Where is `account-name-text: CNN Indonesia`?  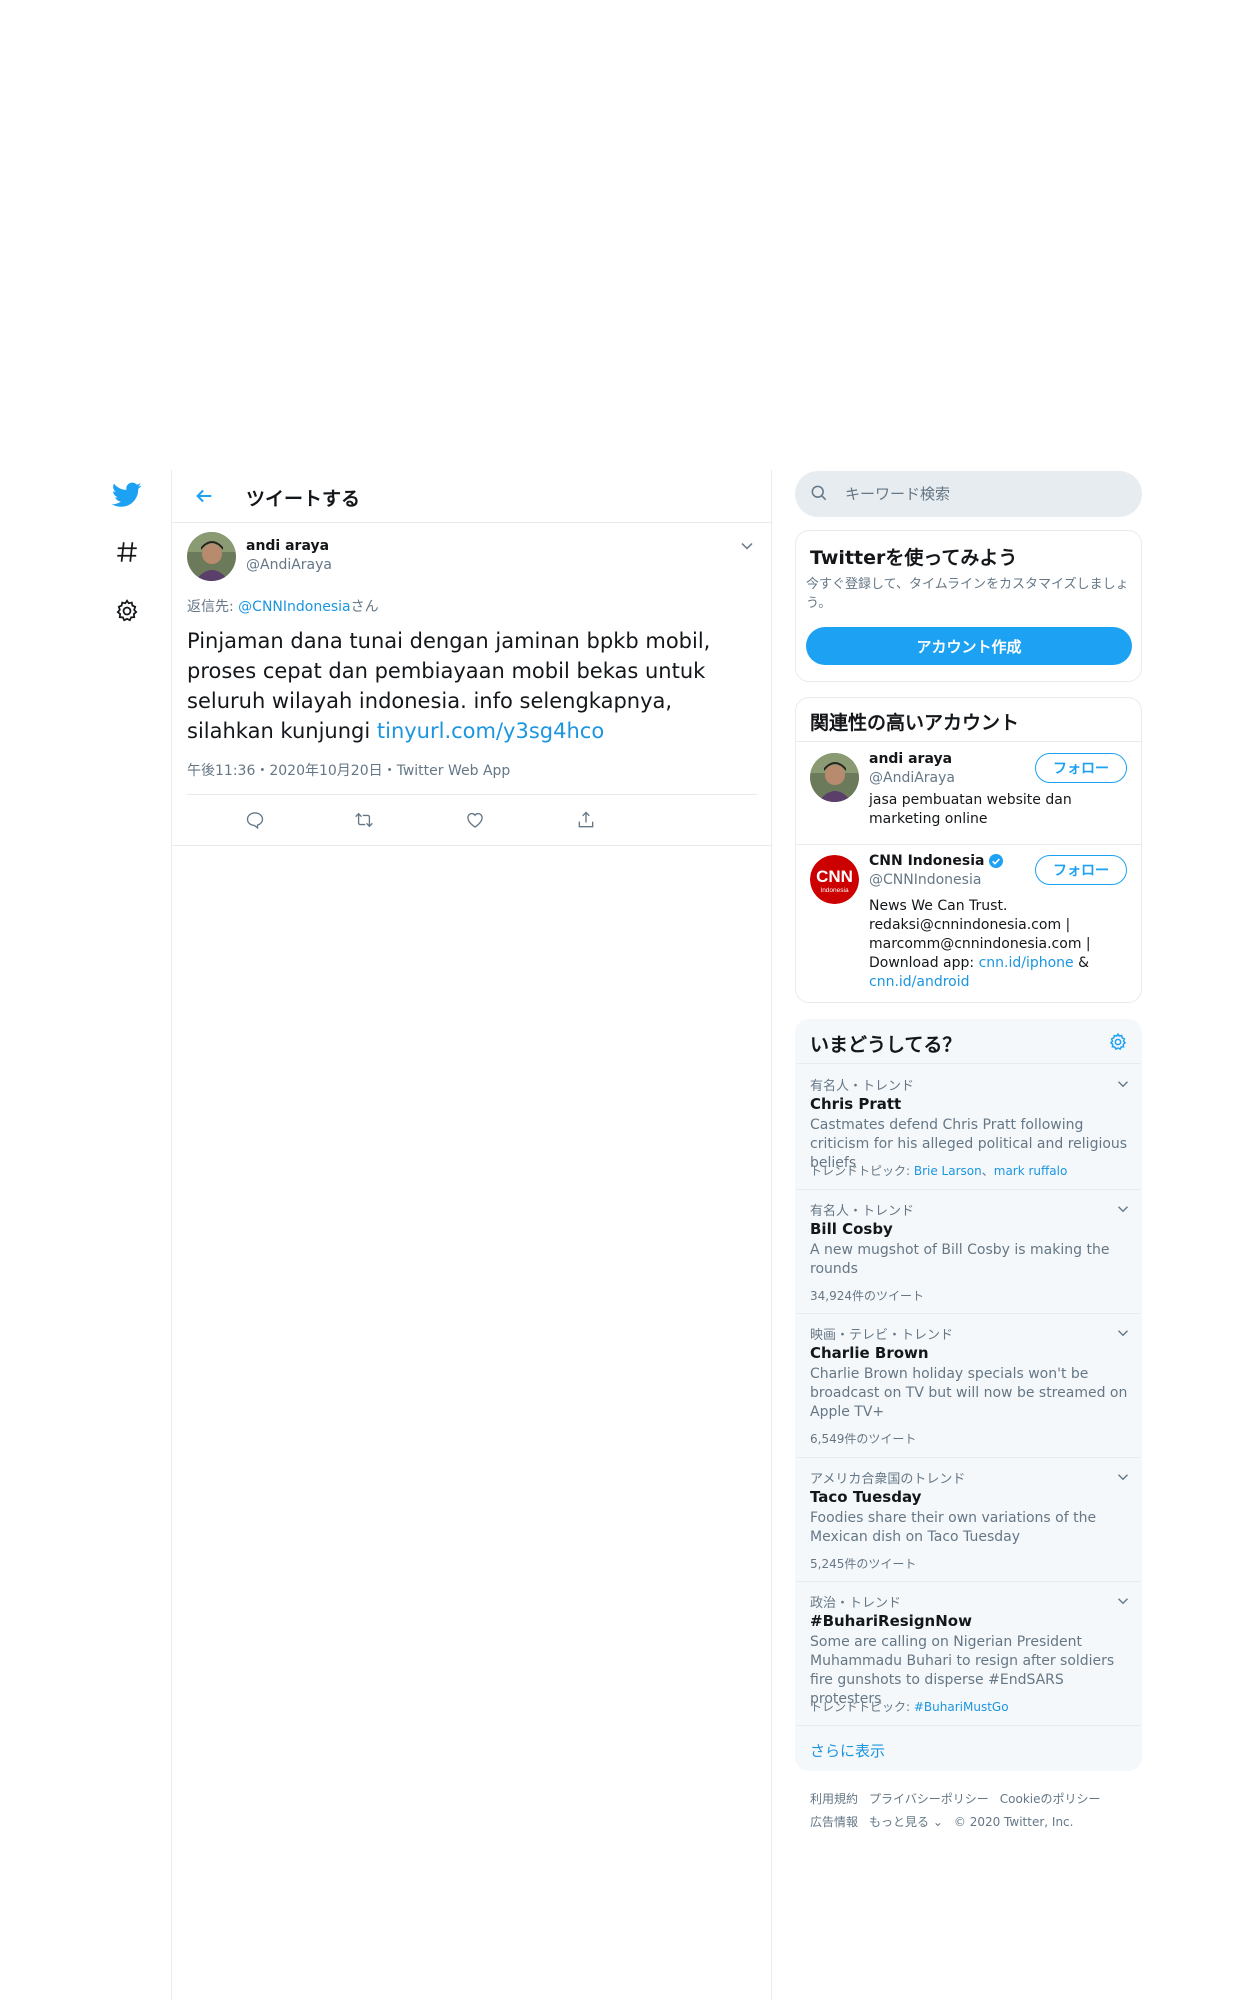
account-name-text: CNN Indonesia is located at coordinates (927, 861).